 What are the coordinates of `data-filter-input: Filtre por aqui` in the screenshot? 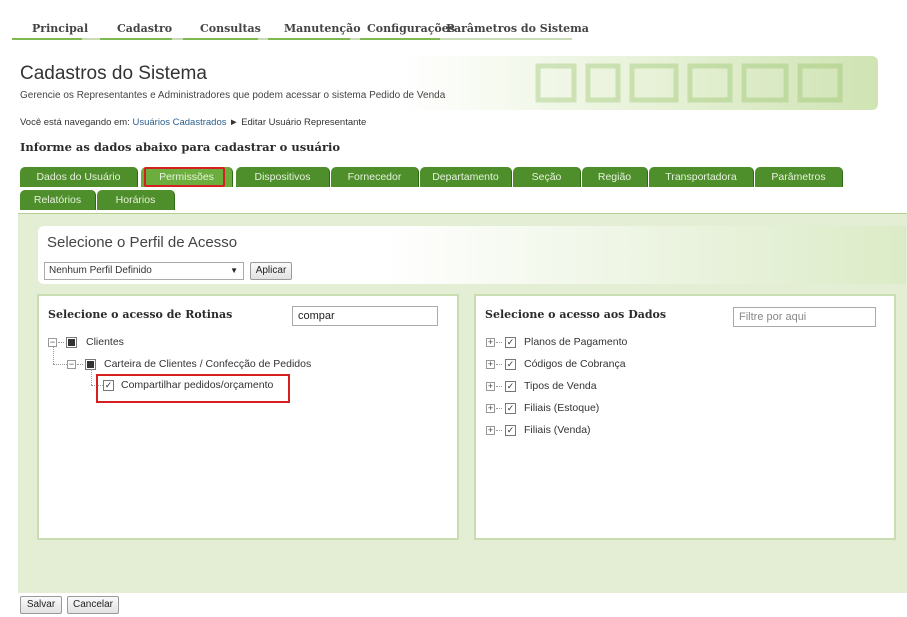 It's located at (804, 317).